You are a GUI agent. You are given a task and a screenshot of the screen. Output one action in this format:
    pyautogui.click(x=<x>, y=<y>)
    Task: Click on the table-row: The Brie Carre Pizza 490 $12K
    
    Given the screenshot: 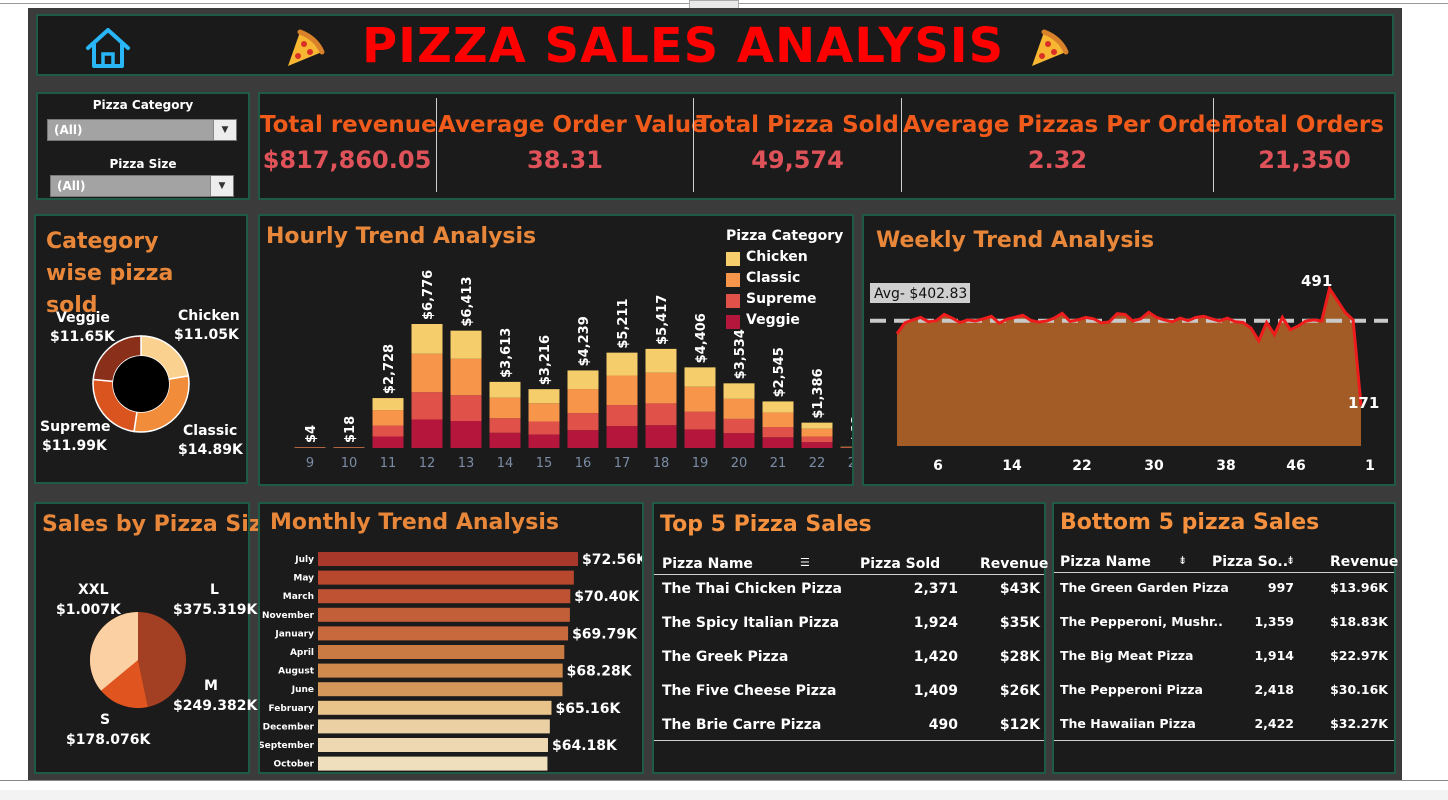 What is the action you would take?
    pyautogui.click(x=849, y=727)
    